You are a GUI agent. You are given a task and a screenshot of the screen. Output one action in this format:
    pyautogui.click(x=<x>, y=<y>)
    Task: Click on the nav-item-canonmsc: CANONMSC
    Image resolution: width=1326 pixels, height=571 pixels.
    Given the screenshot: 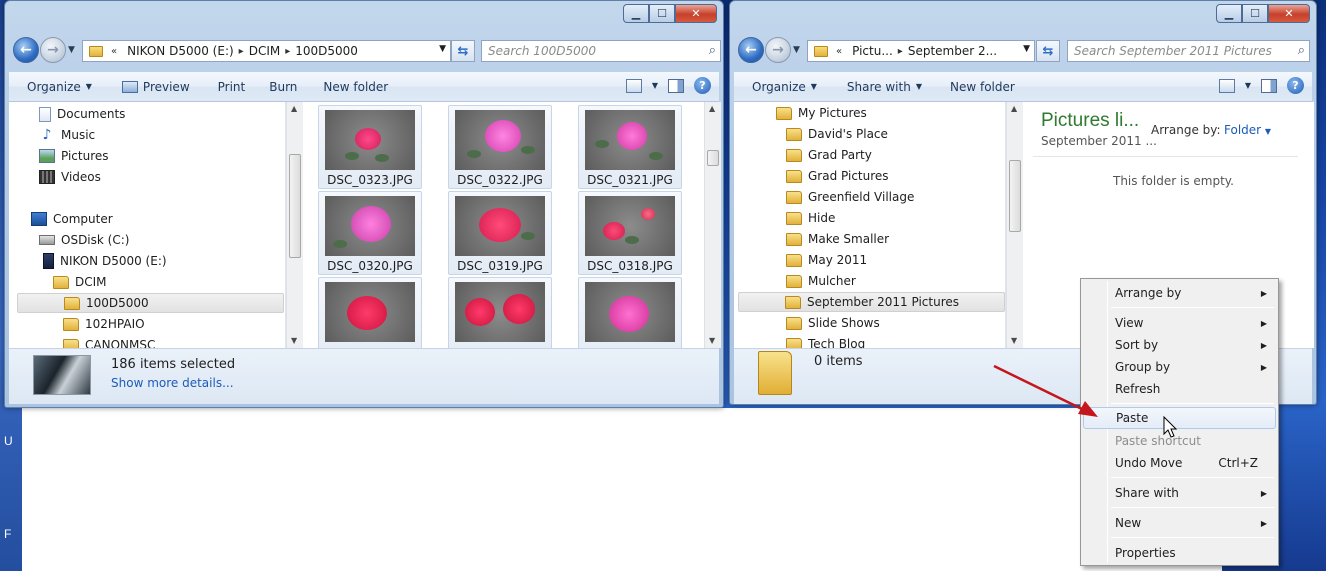 What is the action you would take?
    pyautogui.click(x=109, y=341)
    